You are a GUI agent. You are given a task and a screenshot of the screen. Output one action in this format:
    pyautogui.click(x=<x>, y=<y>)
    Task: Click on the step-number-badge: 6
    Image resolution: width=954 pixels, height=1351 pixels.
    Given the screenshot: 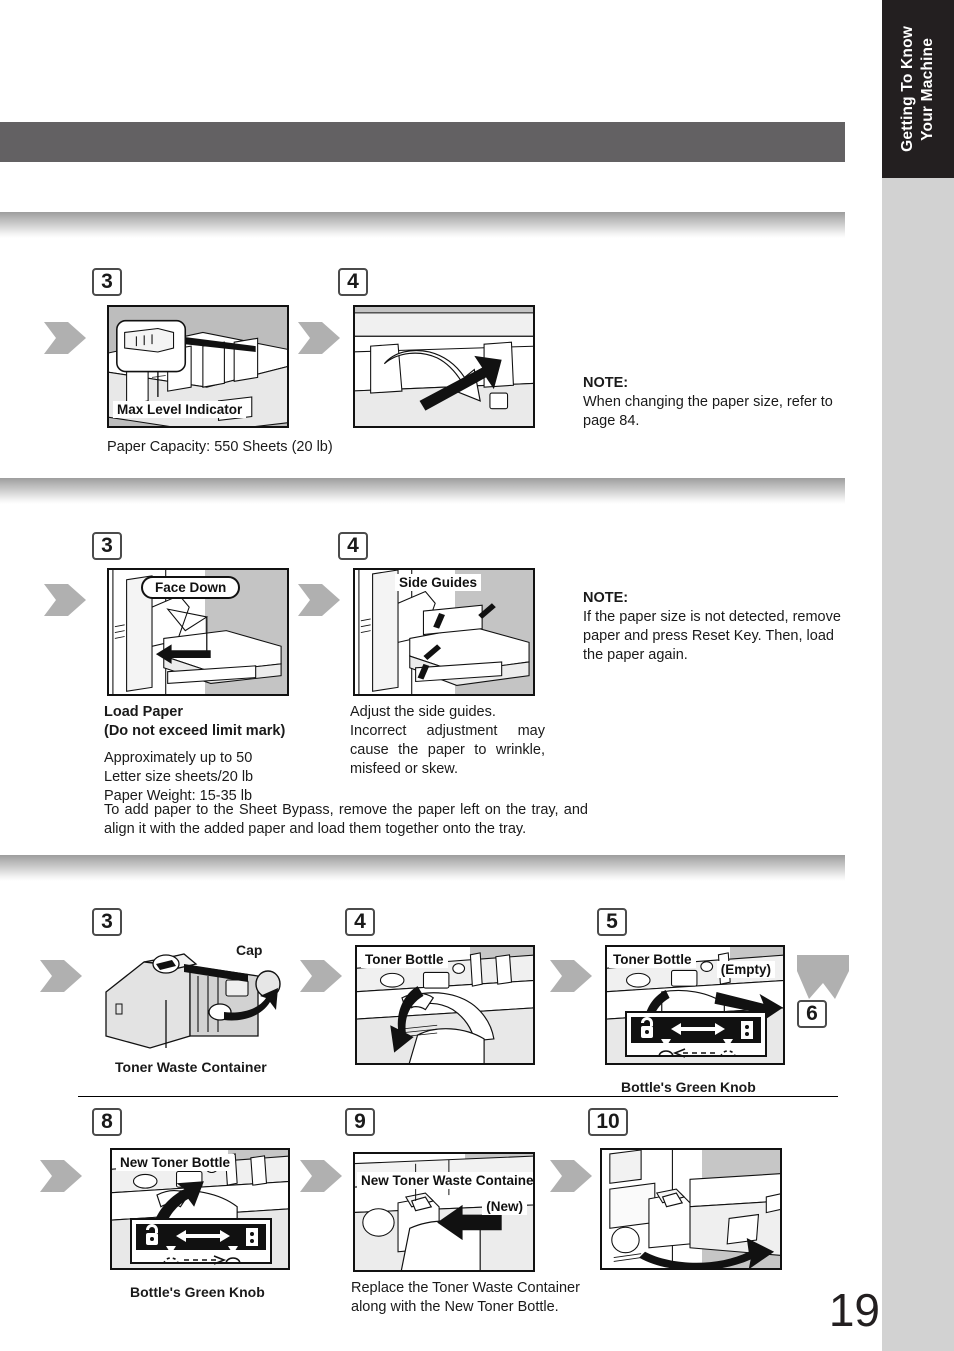 What is the action you would take?
    pyautogui.click(x=812, y=1014)
    